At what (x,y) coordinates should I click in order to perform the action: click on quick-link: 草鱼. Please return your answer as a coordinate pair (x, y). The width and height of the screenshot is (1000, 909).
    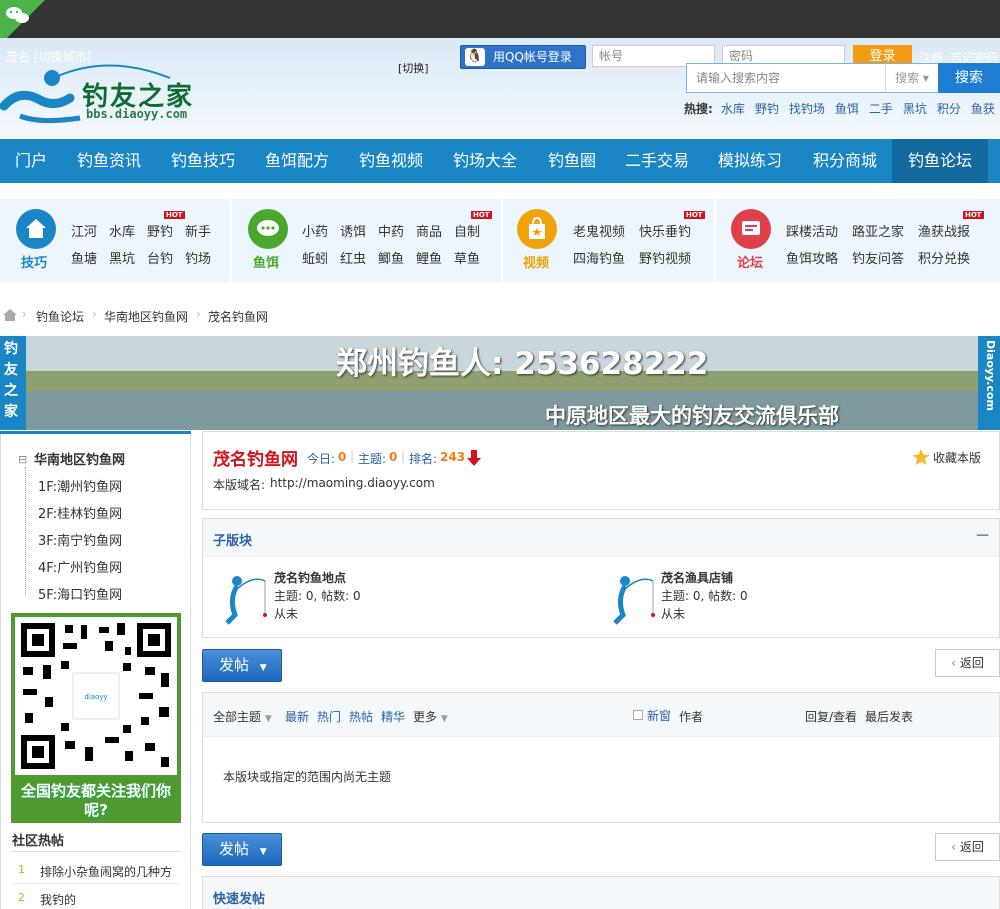
    Looking at the image, I should click on (467, 257).